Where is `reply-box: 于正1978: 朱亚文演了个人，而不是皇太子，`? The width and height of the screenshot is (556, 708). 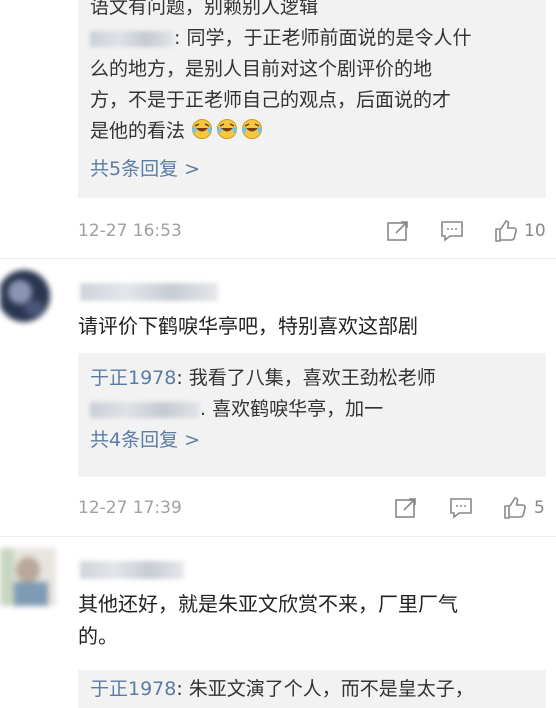
reply-box: 于正1978: 朱亚文演了个人，而不是皇太子， is located at coordinates (312, 689).